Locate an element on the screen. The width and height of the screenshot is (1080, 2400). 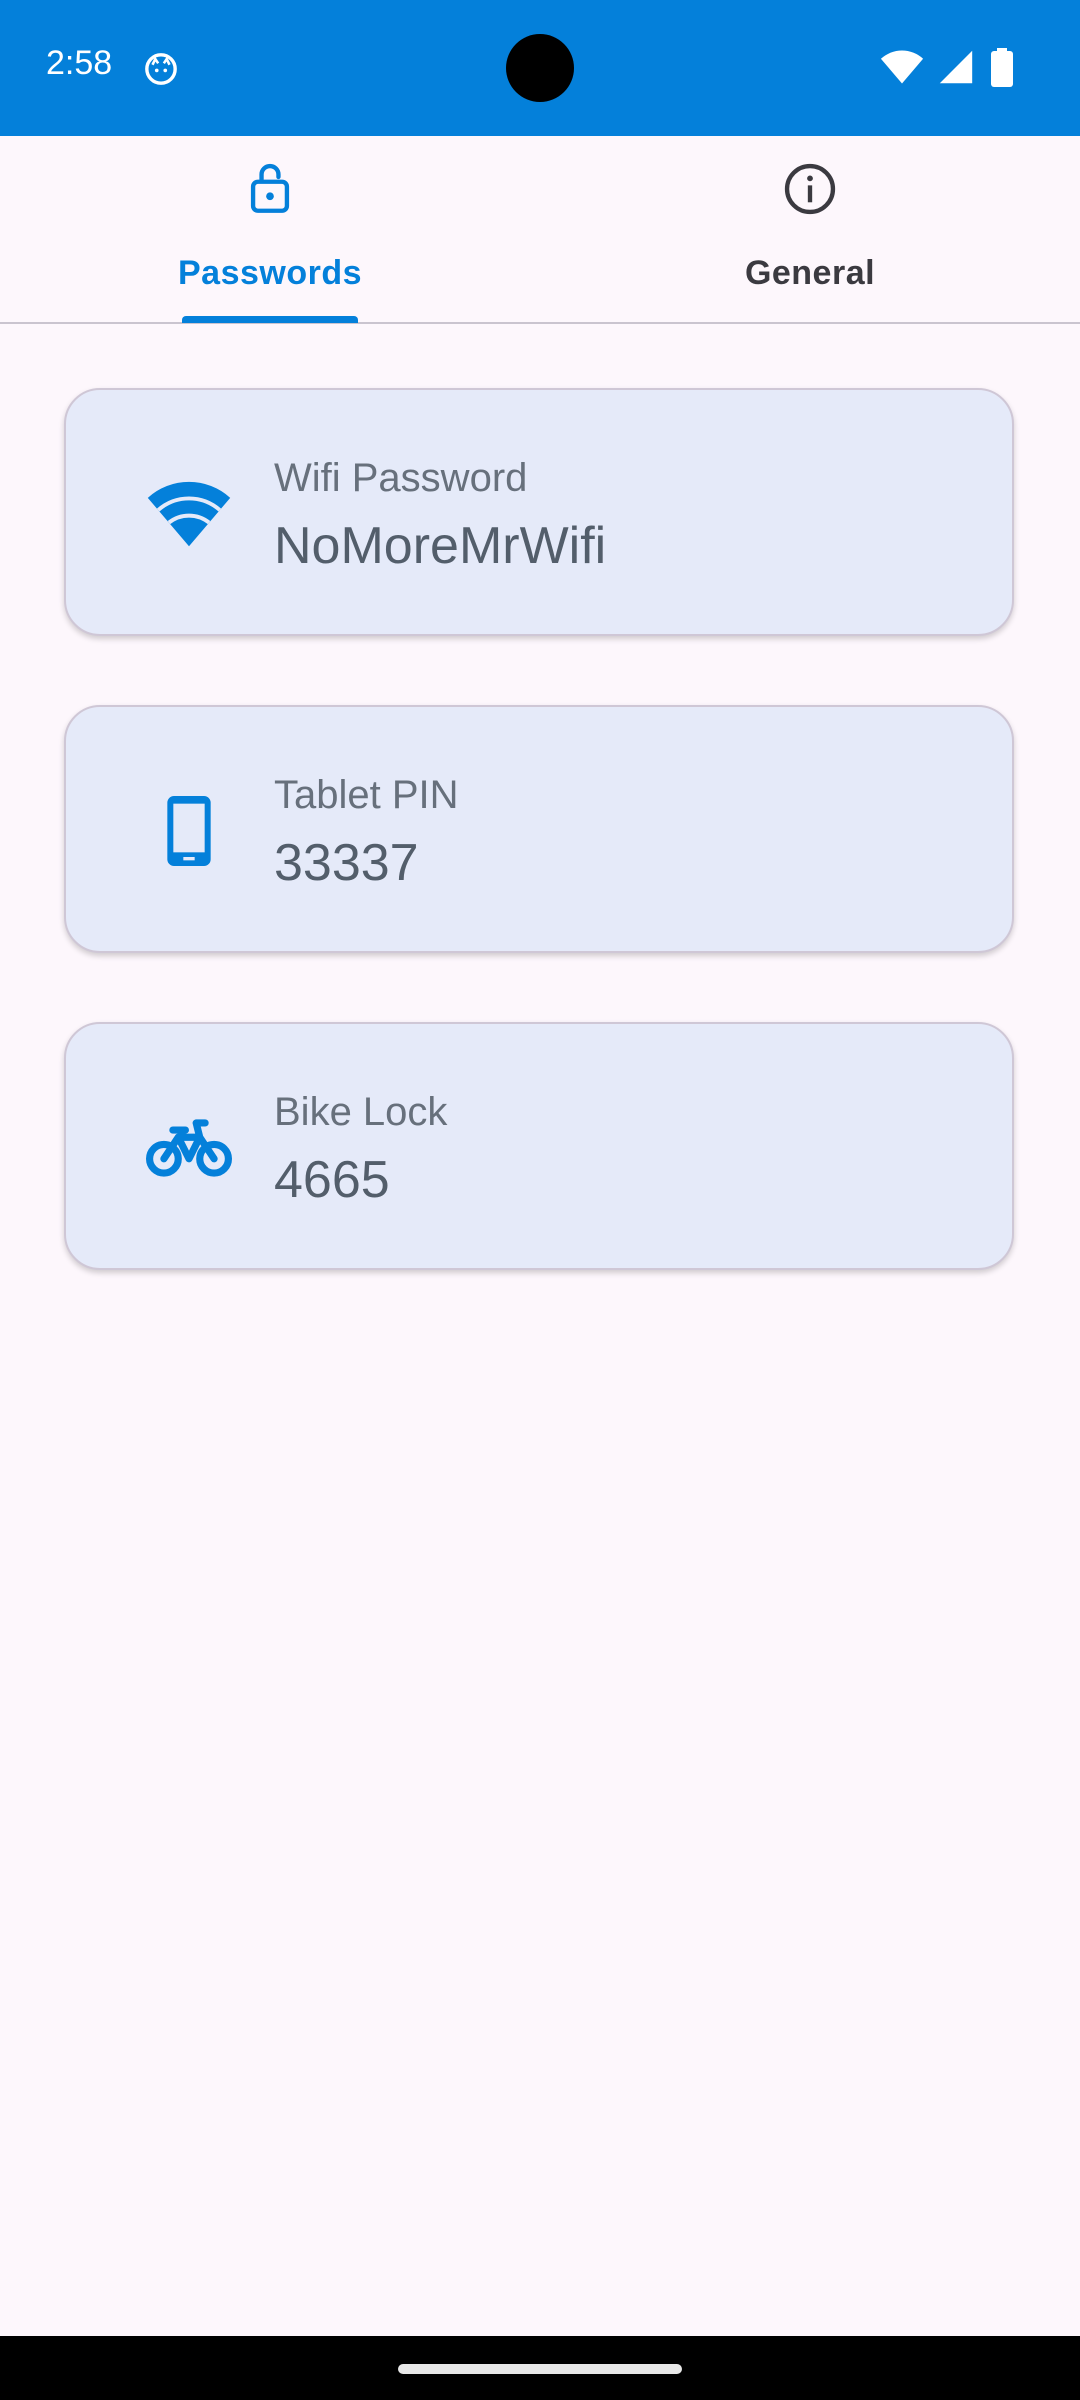
app-notification-icon is located at coordinates (161, 69).